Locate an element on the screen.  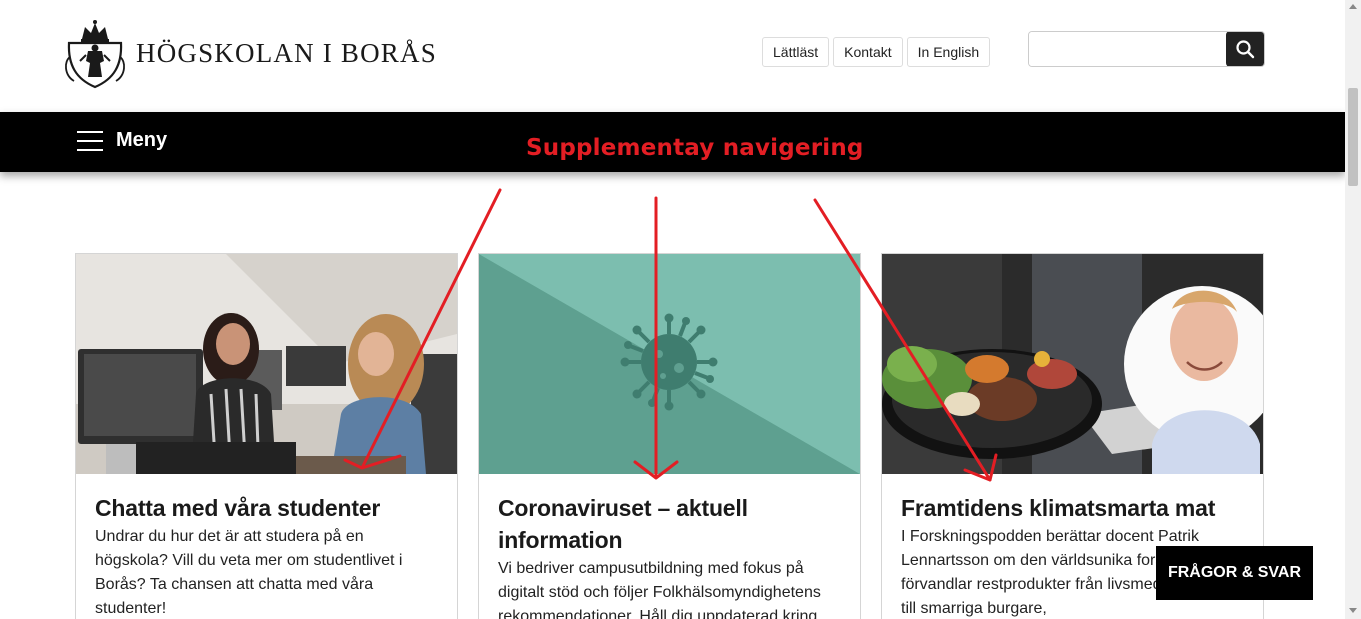
scrollbar is located at coordinates (1353, 309).